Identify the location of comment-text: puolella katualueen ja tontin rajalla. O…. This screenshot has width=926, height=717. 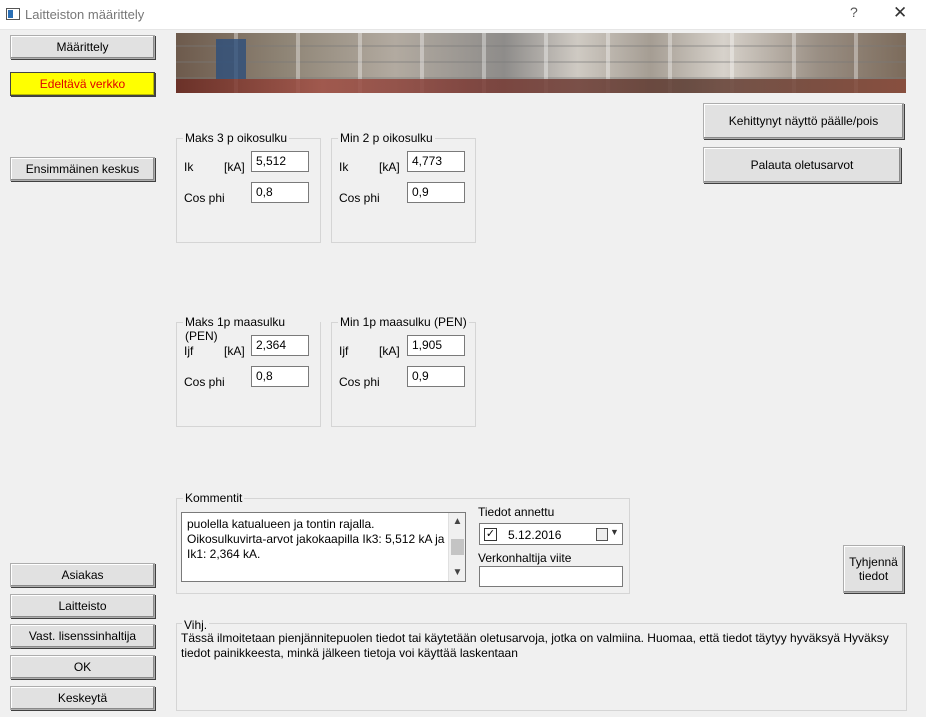
(316, 539).